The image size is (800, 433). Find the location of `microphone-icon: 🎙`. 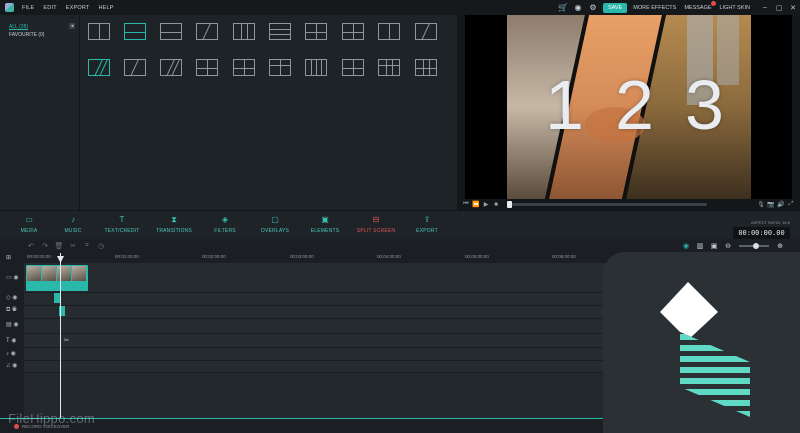

microphone-icon: 🎙 is located at coordinates (761, 204).